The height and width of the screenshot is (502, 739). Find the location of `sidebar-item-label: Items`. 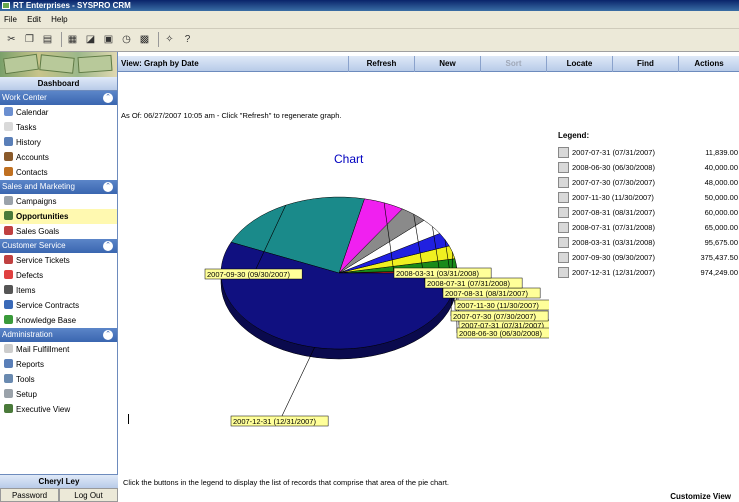

sidebar-item-label: Items is located at coordinates (26, 290).